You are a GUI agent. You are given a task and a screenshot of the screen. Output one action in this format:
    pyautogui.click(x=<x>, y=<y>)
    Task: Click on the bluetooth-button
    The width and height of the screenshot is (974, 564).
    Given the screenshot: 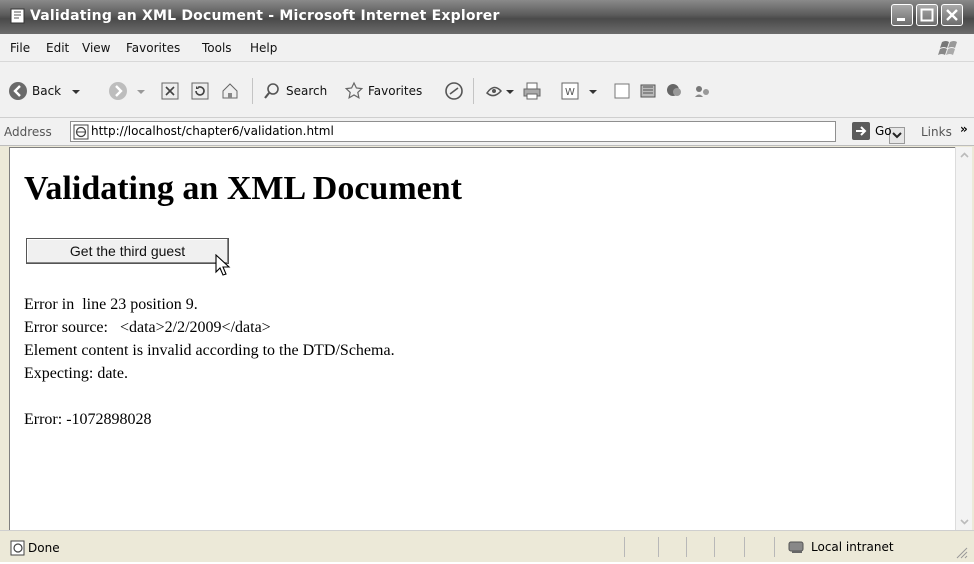 What is the action you would take?
    pyautogui.click(x=702, y=91)
    